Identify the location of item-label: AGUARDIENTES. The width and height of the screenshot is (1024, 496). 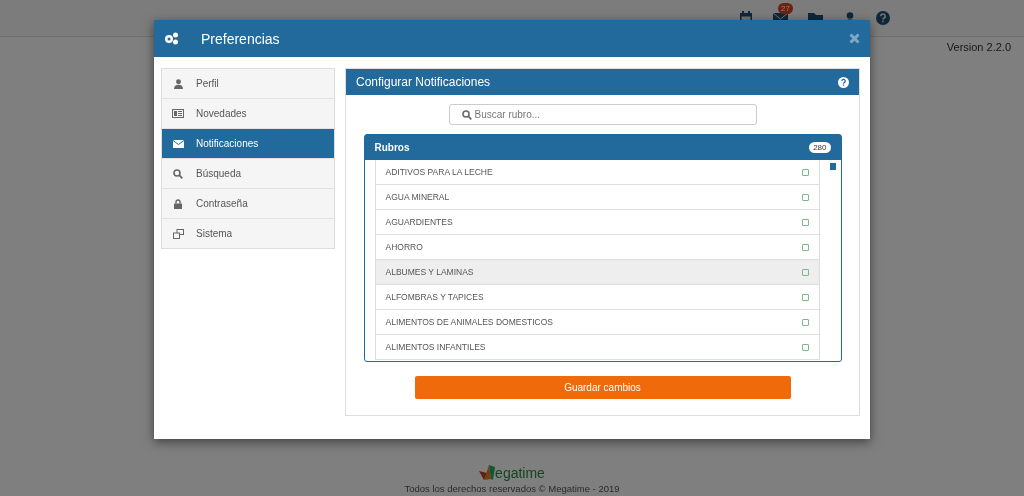
(419, 222).